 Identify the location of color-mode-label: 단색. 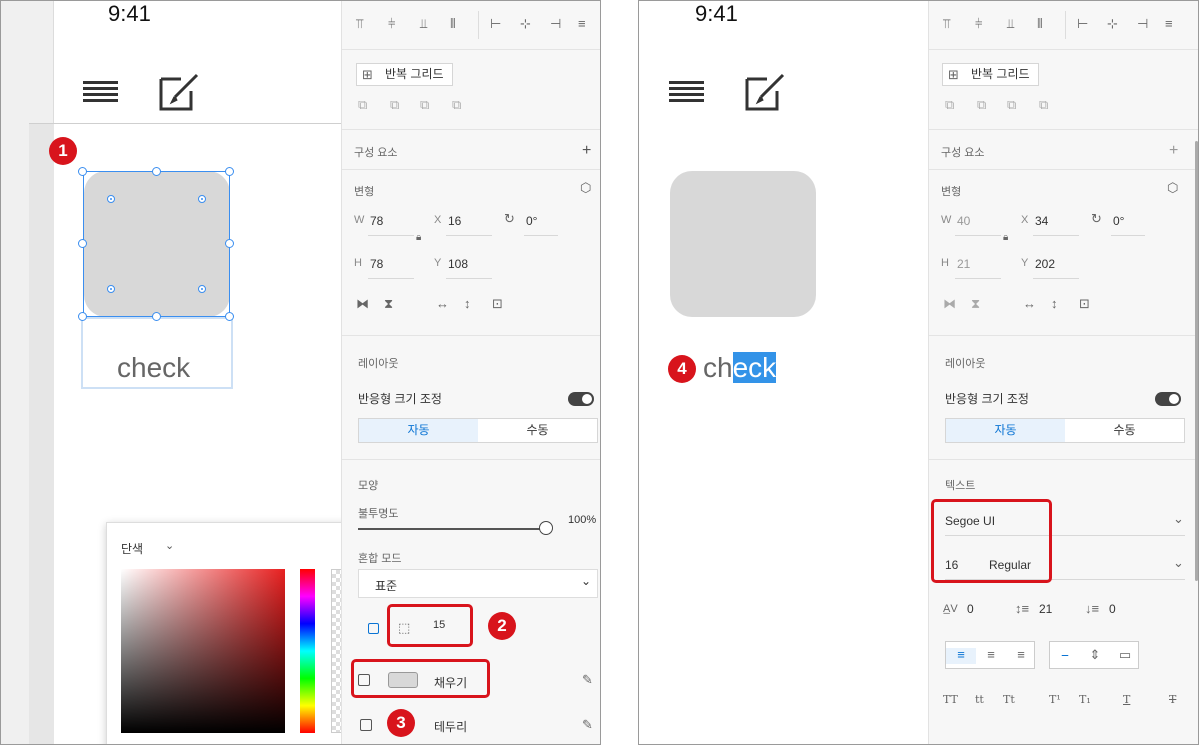
(132, 548).